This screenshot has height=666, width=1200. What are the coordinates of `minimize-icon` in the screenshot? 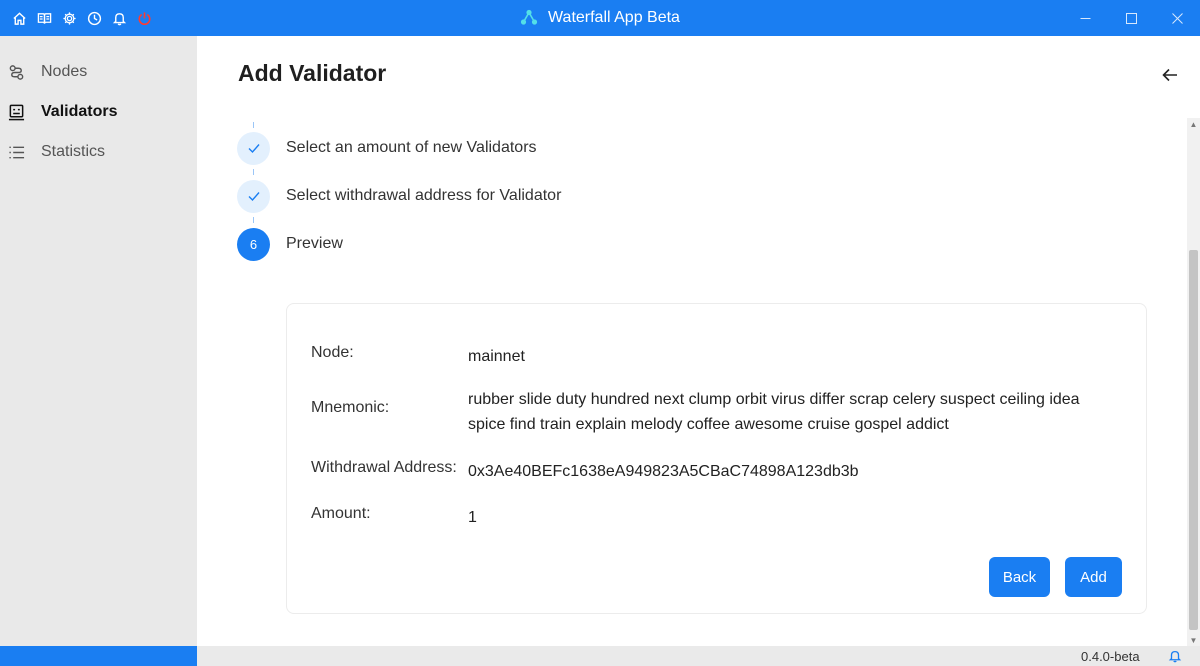 It's located at (1085, 18).